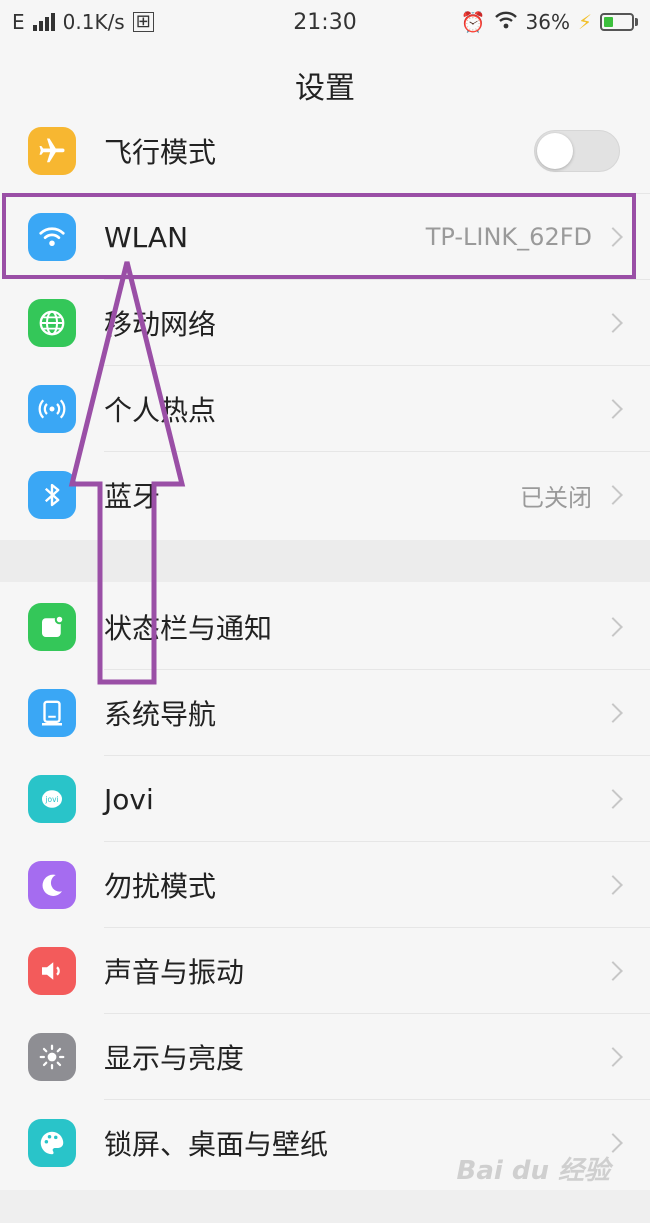 The image size is (650, 1223). I want to click on wlan-network-name: TP-LINK_62FD, so click(508, 237).